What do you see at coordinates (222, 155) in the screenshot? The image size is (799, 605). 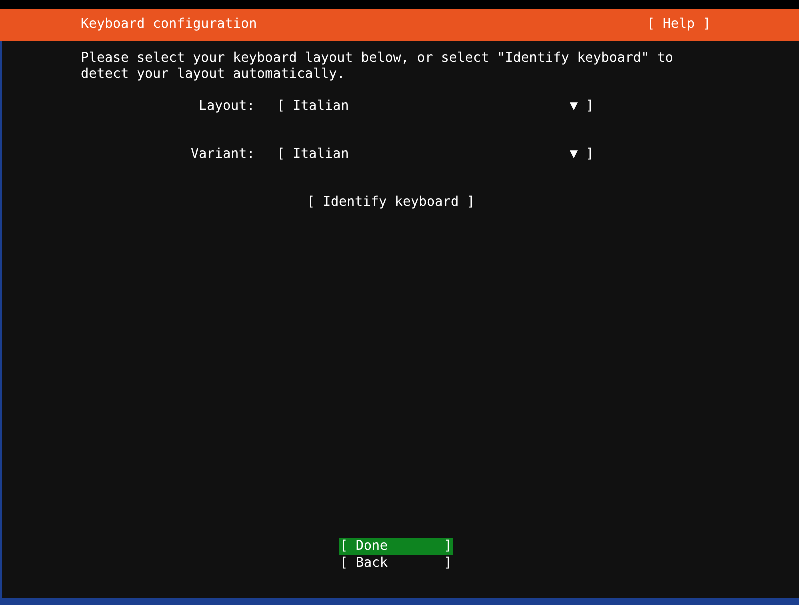 I see `field-label: Variant:` at bounding box center [222, 155].